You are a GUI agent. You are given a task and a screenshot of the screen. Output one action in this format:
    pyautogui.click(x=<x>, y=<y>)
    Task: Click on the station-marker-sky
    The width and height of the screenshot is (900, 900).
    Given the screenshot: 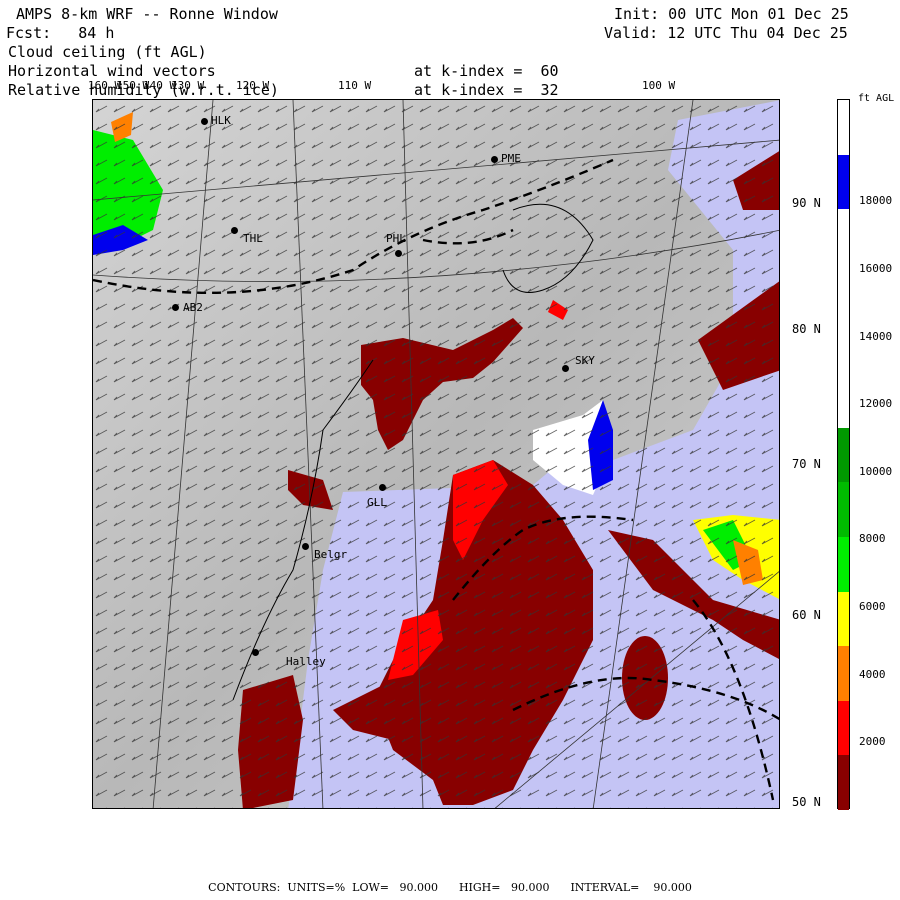 What is the action you would take?
    pyautogui.click(x=565, y=368)
    